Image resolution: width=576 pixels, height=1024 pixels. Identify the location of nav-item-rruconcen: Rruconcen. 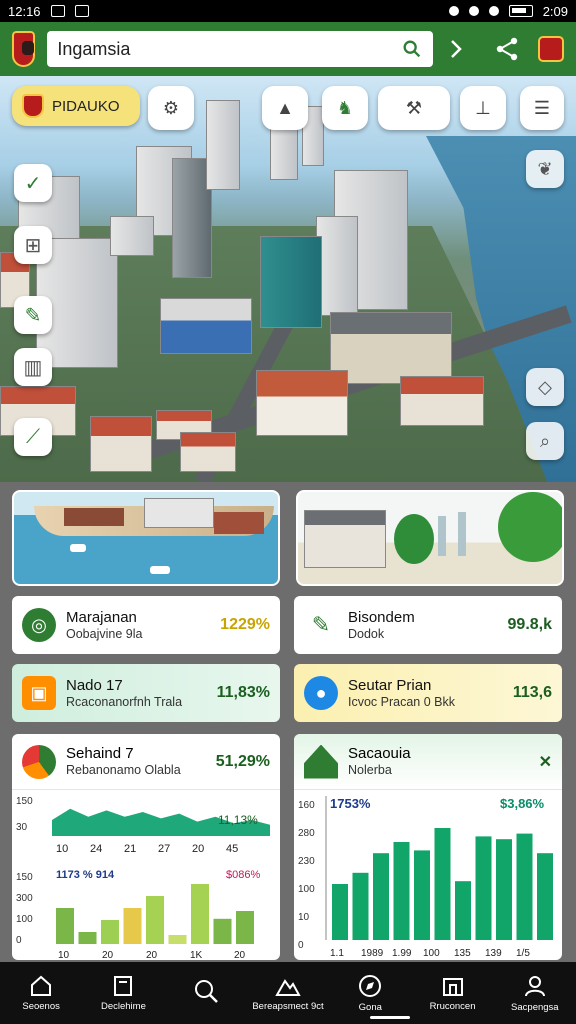
(453, 993).